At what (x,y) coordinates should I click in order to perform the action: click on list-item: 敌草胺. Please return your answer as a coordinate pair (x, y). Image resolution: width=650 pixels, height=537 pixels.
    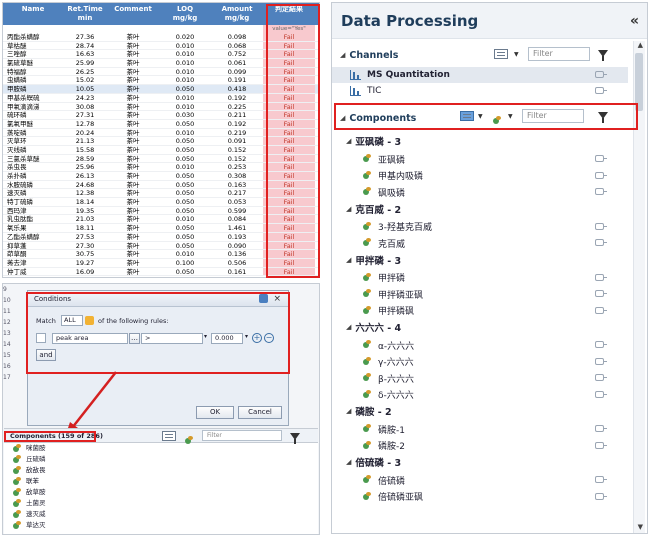
    Looking at the image, I should click on (161, 492).